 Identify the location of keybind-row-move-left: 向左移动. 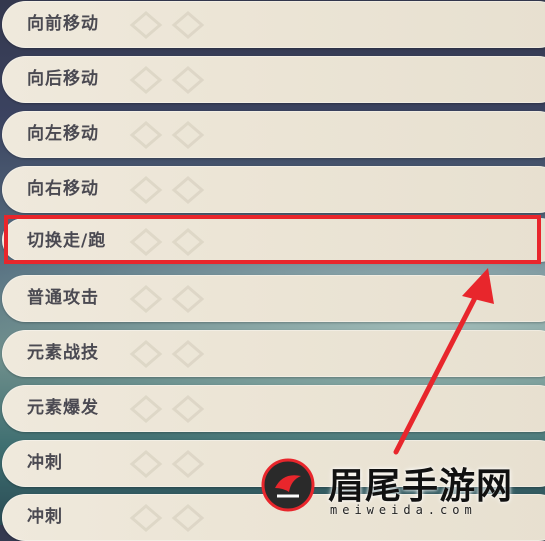
(273, 134).